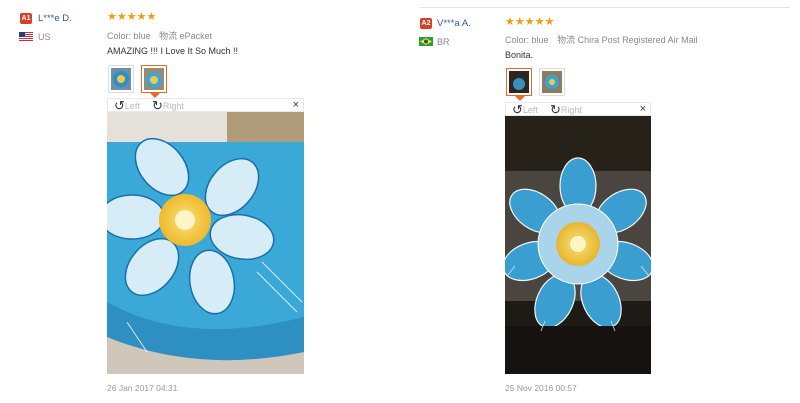  I want to click on review-thumbnail-1-selected, so click(519, 82).